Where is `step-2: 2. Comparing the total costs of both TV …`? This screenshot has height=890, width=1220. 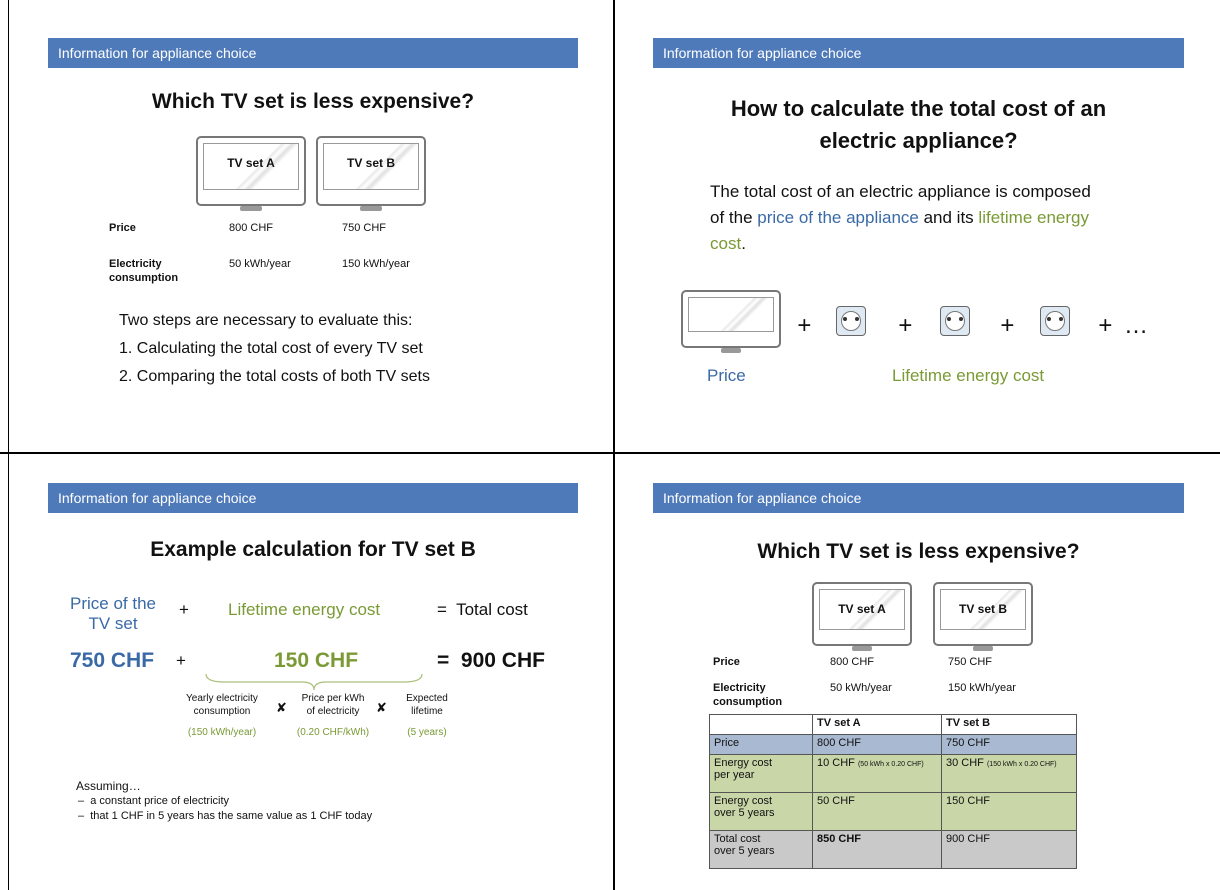 step-2: 2. Comparing the total costs of both TV … is located at coordinates (274, 376).